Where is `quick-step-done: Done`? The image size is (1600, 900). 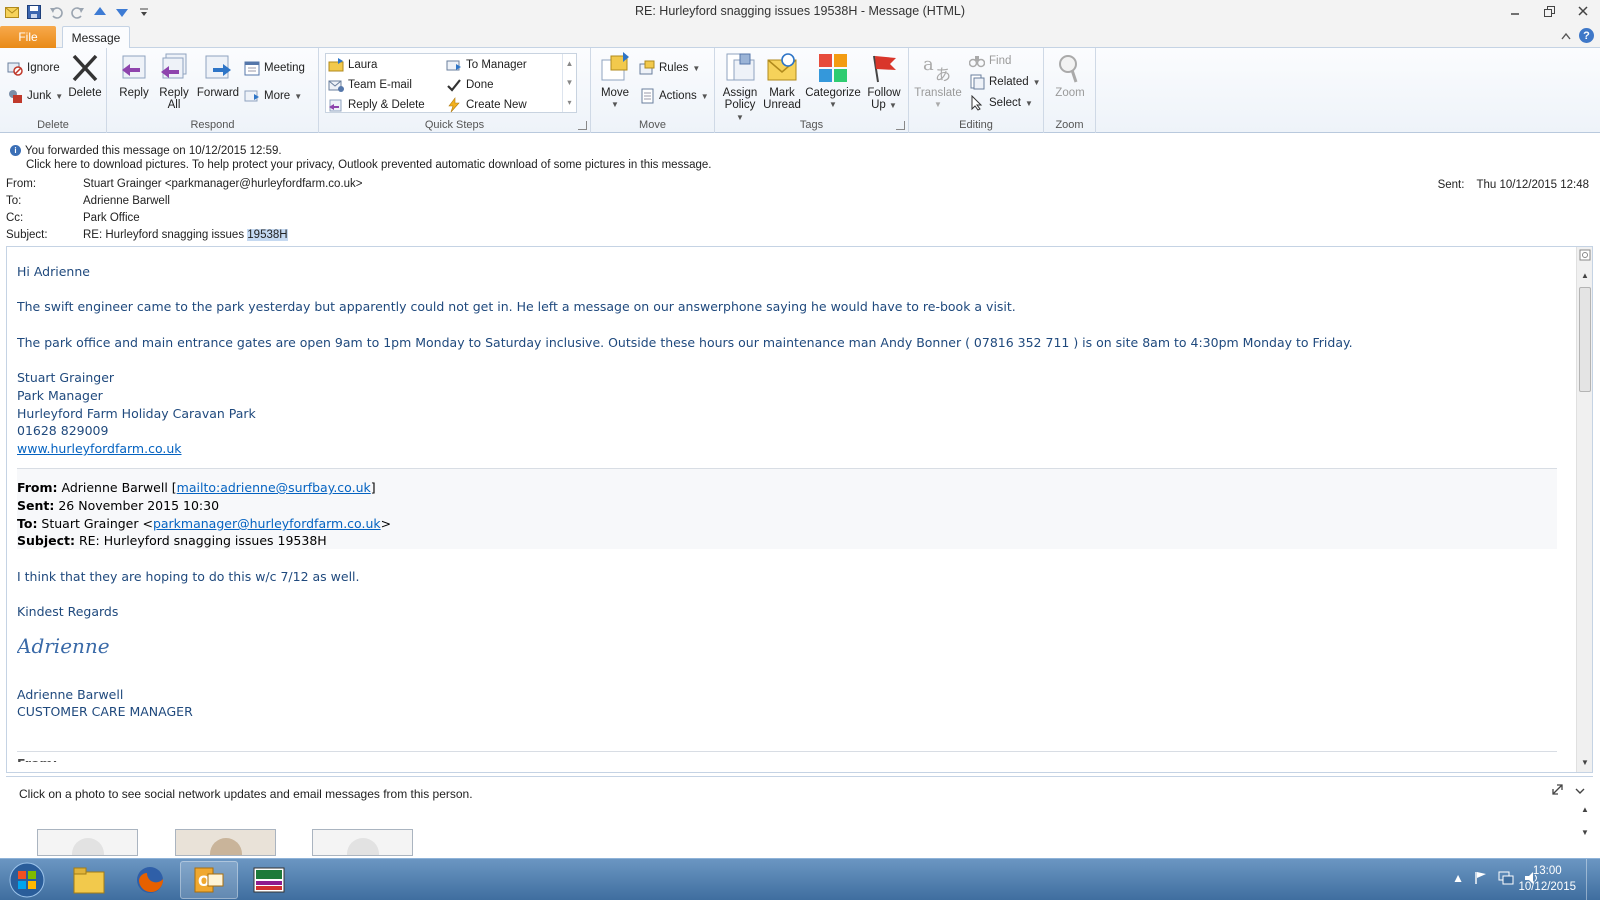
quick-step-done: Done is located at coordinates (470, 85).